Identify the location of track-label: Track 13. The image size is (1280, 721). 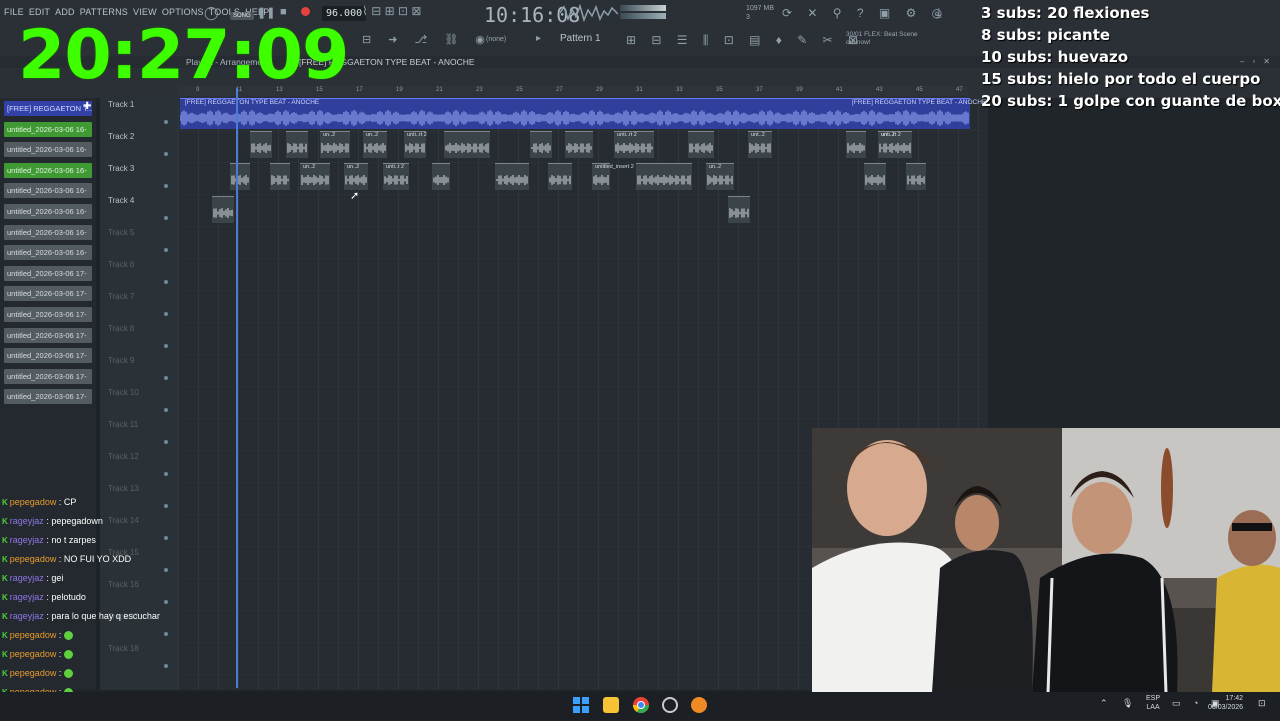
(123, 488).